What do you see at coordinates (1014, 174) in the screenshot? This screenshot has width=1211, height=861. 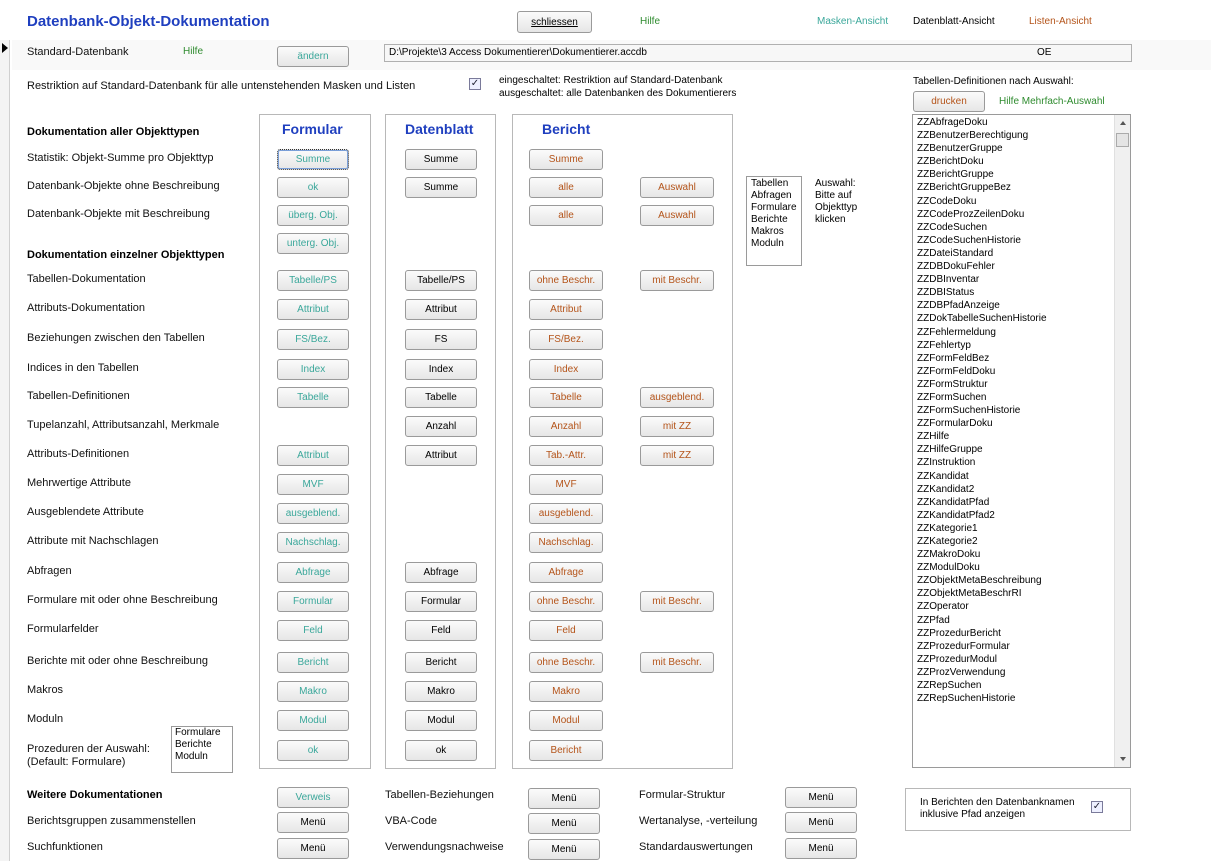 I see `table-list-item: ZZBerichtGruppe` at bounding box center [1014, 174].